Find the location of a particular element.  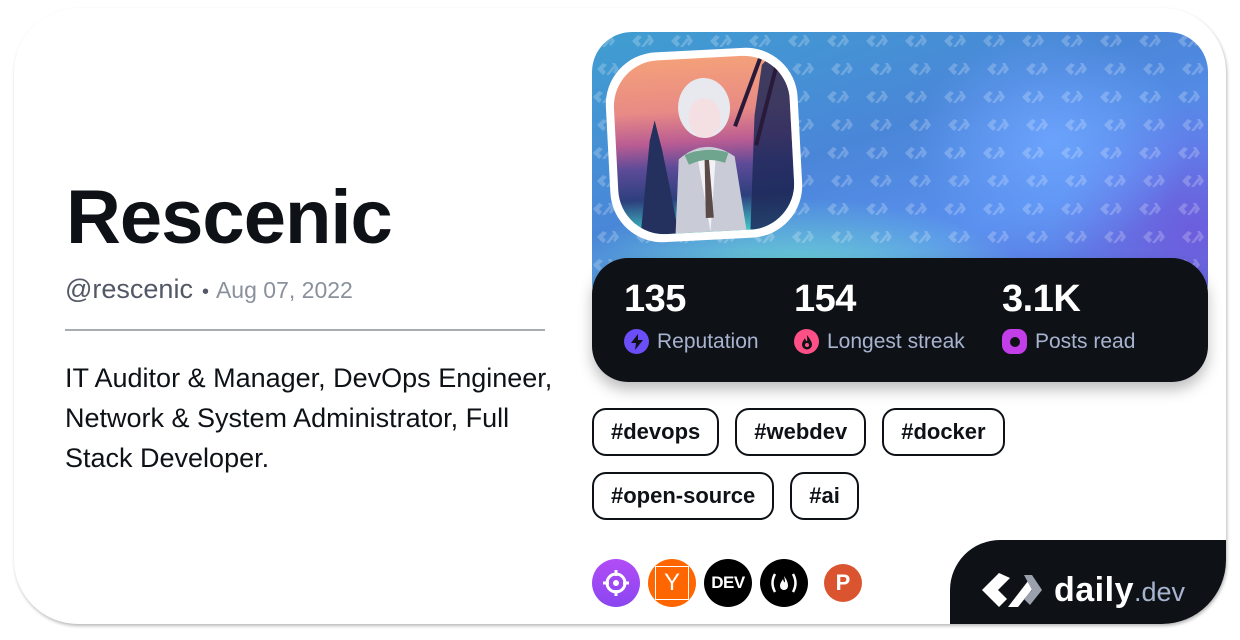

daily-dev-brand: daily .dev is located at coordinates (1088, 582).